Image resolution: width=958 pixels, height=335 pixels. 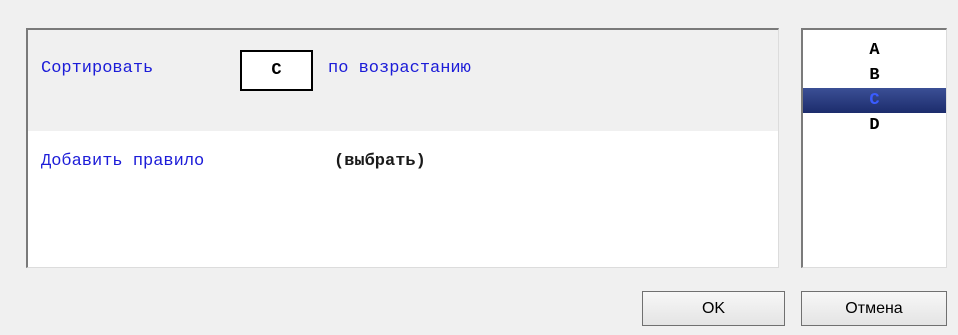 I want to click on sort-key-field: C, so click(x=276, y=70).